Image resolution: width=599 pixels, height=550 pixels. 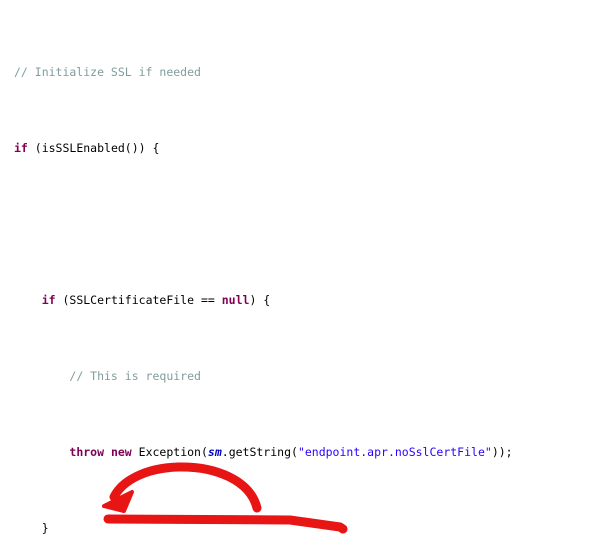 What do you see at coordinates (299, 376) in the screenshot?
I see `code-line: // This is required` at bounding box center [299, 376].